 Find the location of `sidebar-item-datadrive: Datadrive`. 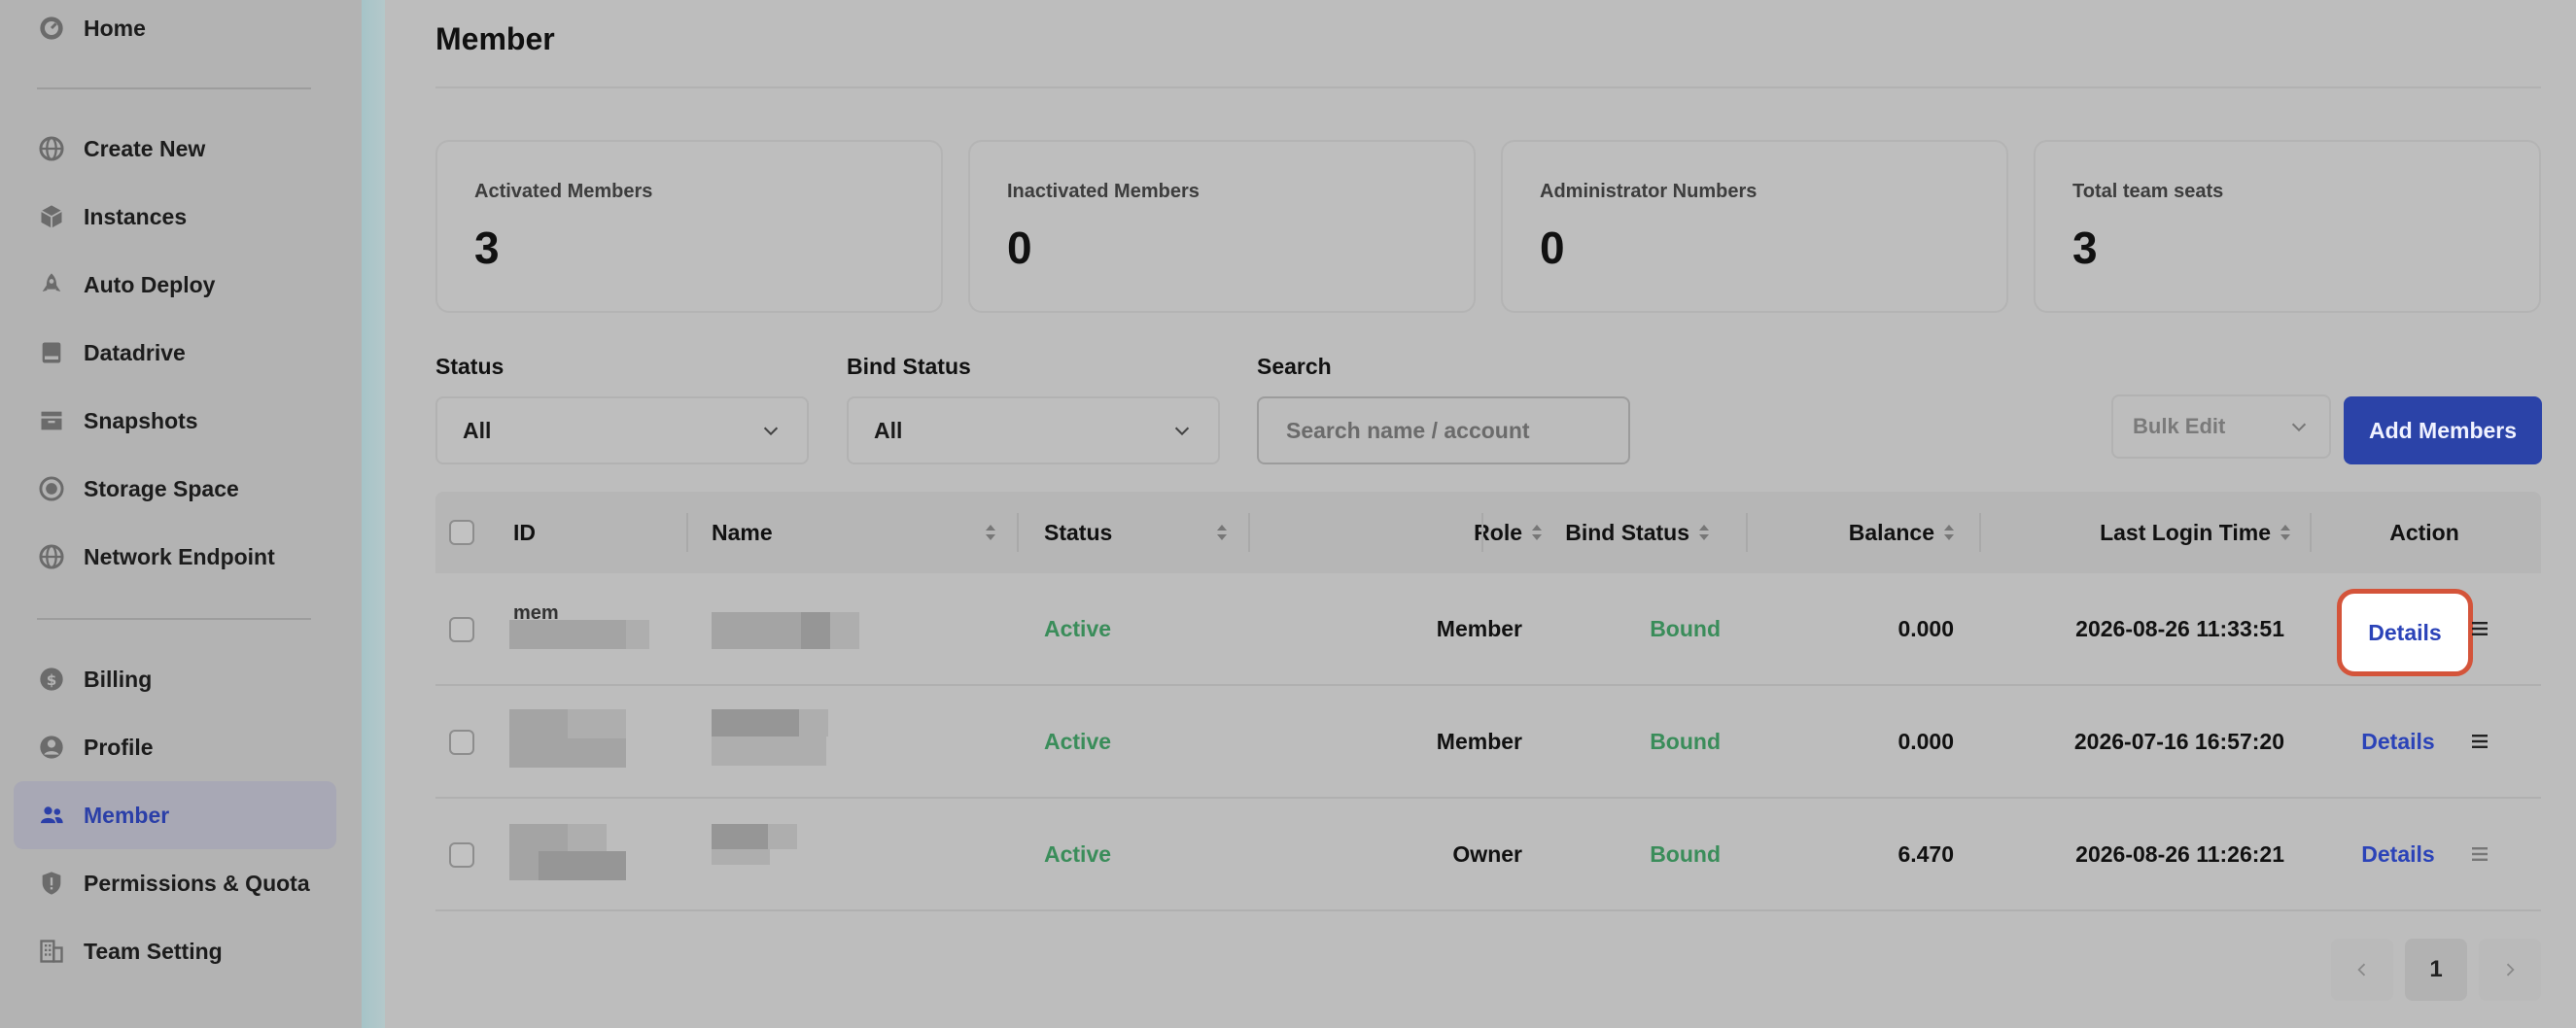

sidebar-item-datadrive: Datadrive is located at coordinates (175, 353).